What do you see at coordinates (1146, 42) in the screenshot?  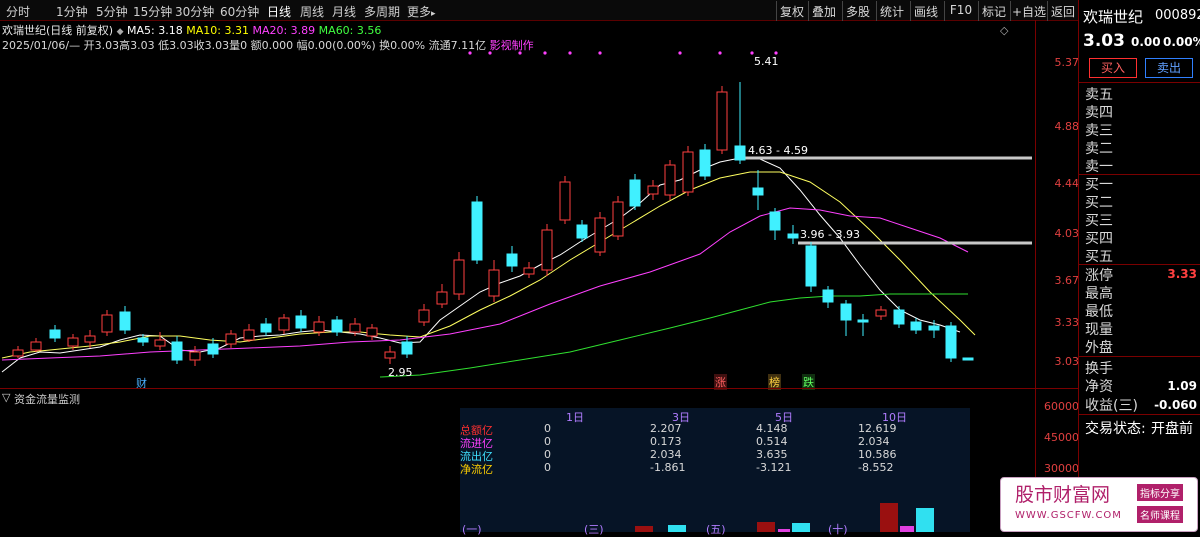 I see `price-change: 0.00` at bounding box center [1146, 42].